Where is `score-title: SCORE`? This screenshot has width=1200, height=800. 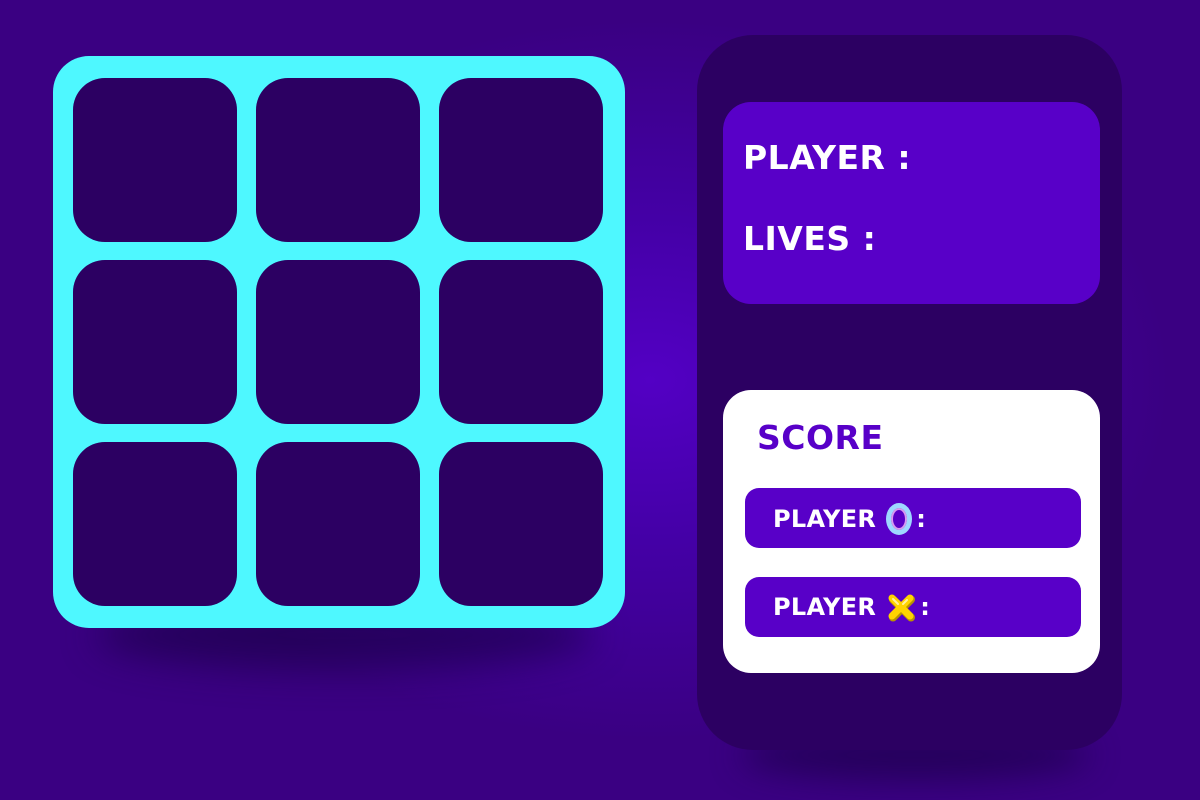 score-title: SCORE is located at coordinates (820, 437).